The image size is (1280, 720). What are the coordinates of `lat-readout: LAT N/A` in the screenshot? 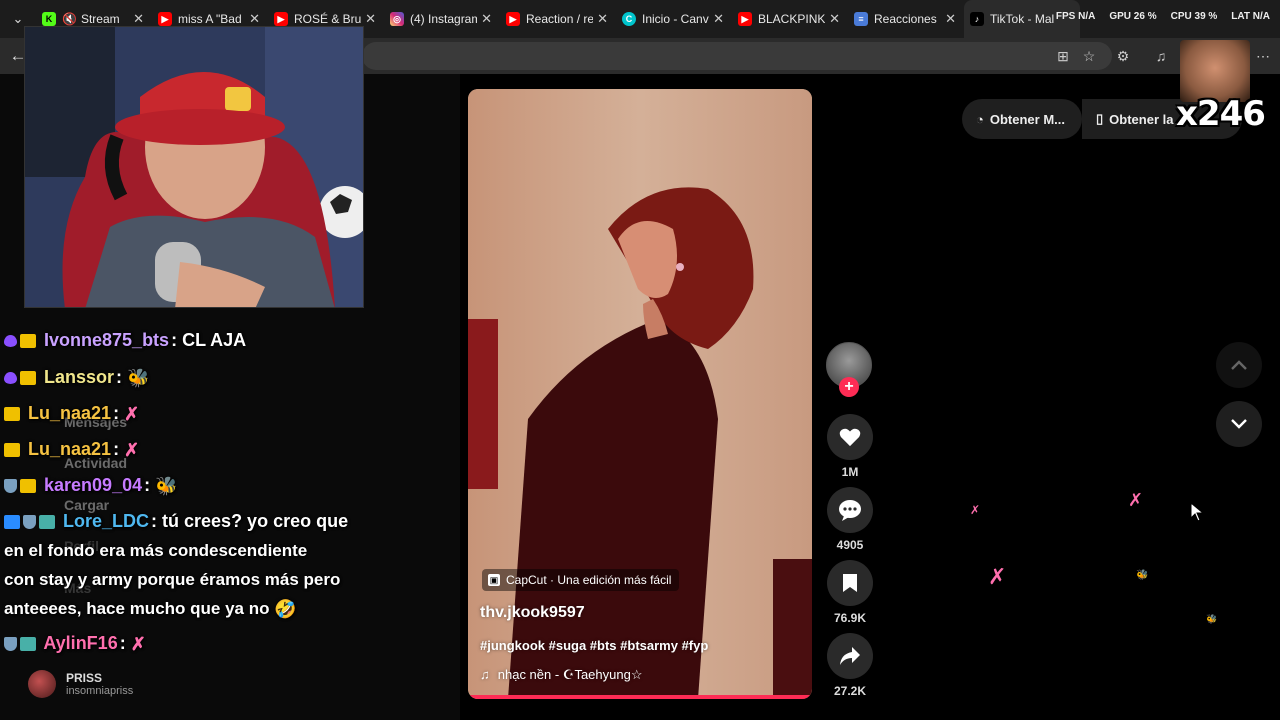 It's located at (1250, 16).